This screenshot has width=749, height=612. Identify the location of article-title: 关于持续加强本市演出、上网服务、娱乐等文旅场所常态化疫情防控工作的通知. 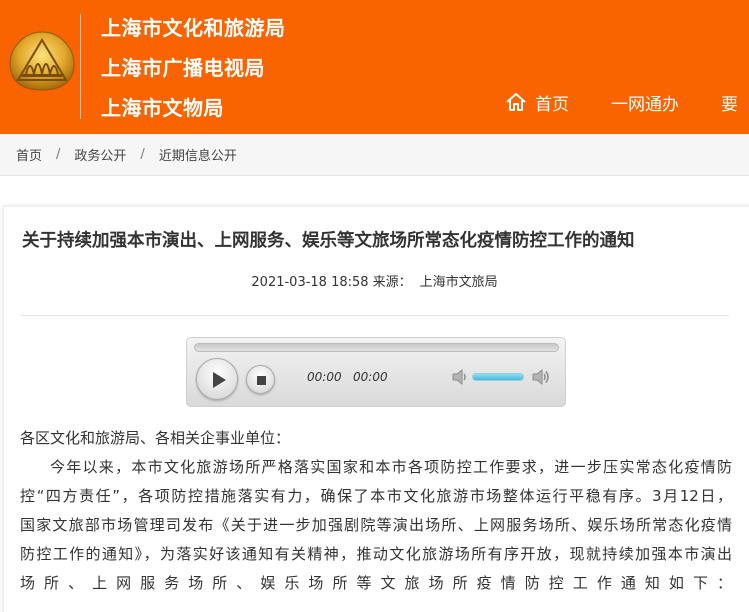
(328, 241).